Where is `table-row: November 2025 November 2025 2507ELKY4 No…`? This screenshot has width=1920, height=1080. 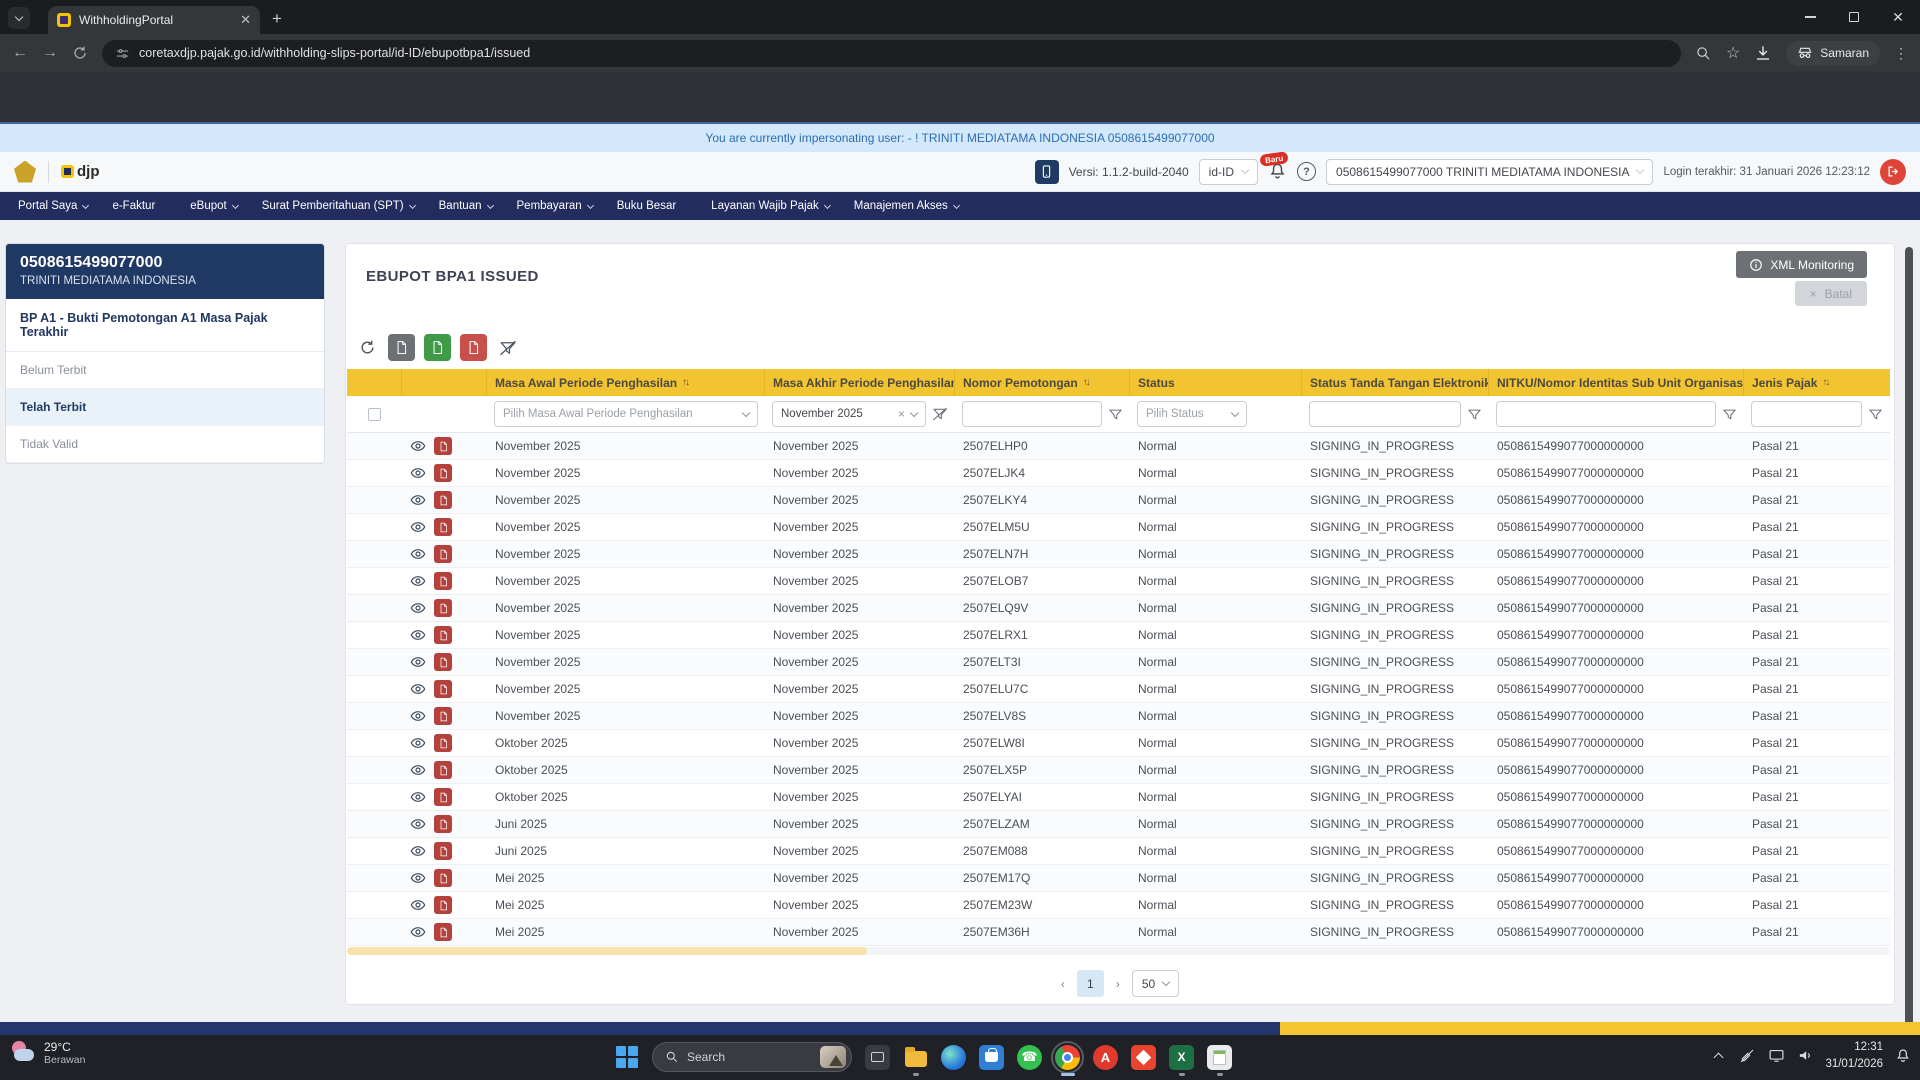 table-row: November 2025 November 2025 2507ELKY4 No… is located at coordinates (1118, 500).